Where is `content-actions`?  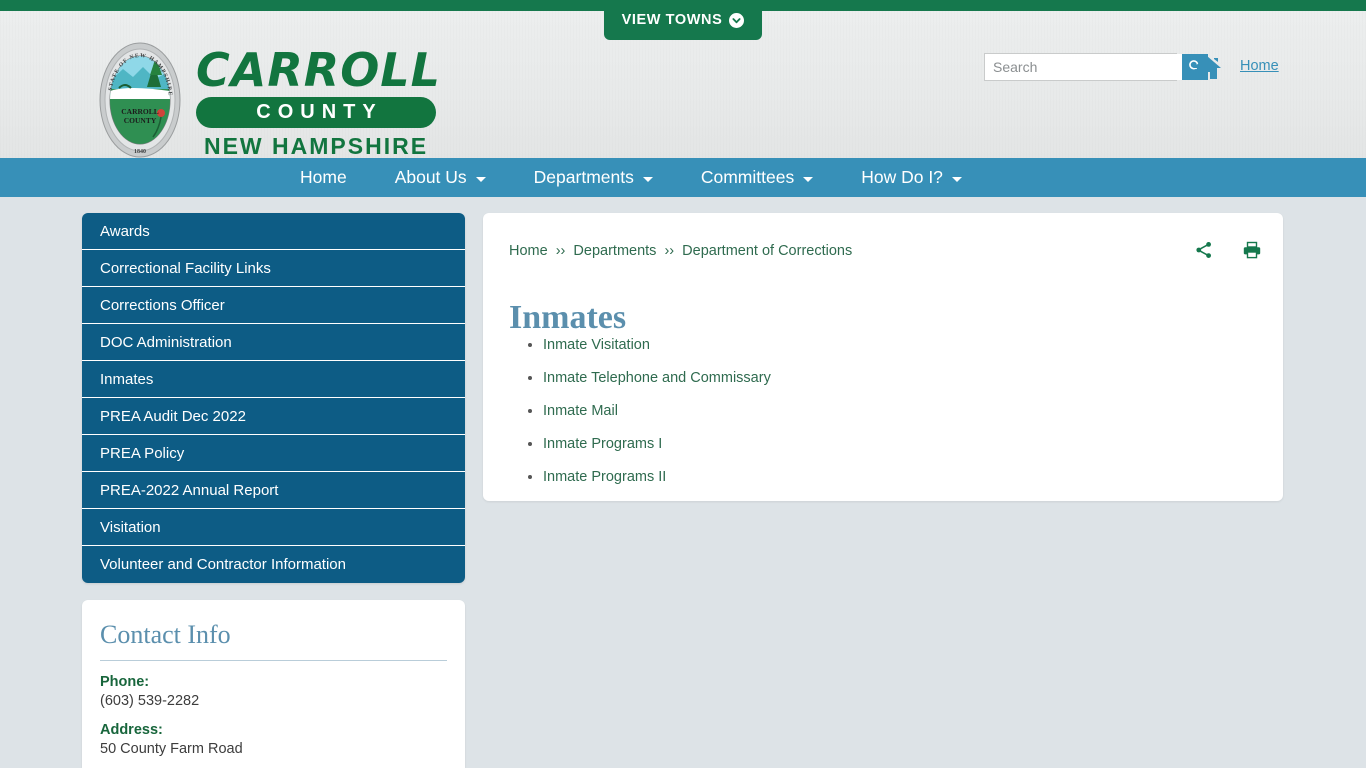
content-actions is located at coordinates (1228, 252).